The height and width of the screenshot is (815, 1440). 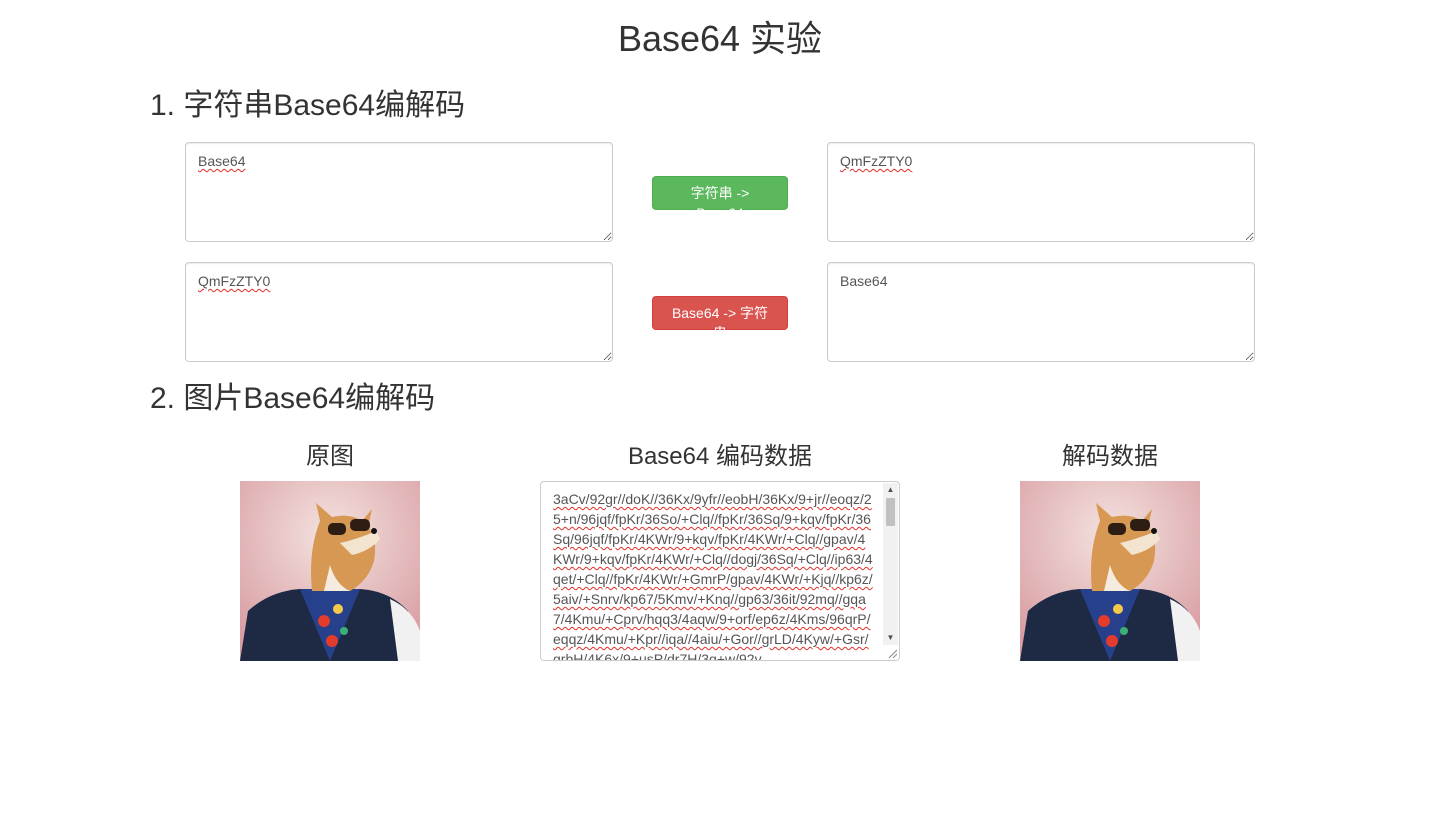 What do you see at coordinates (720, 318) in the screenshot?
I see `decode-base64-button: Base64 -> 字符串` at bounding box center [720, 318].